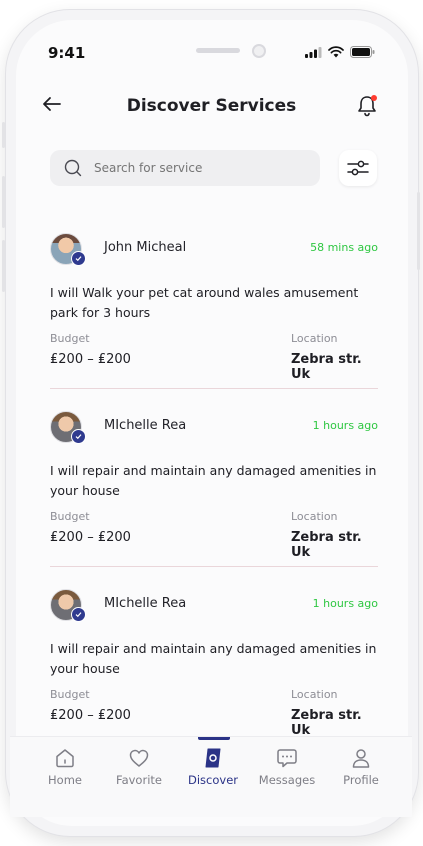 The height and width of the screenshot is (846, 423). What do you see at coordinates (65, 769) in the screenshot?
I see `tab-home: Home` at bounding box center [65, 769].